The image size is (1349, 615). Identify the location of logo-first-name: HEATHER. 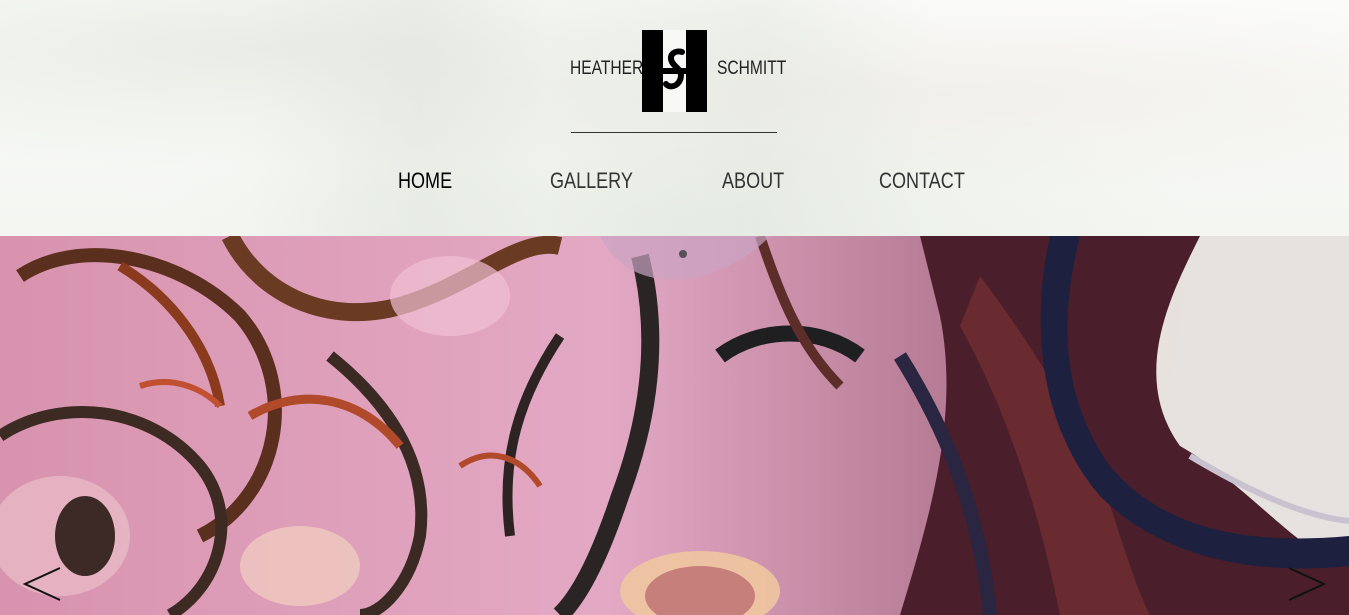
(606, 69).